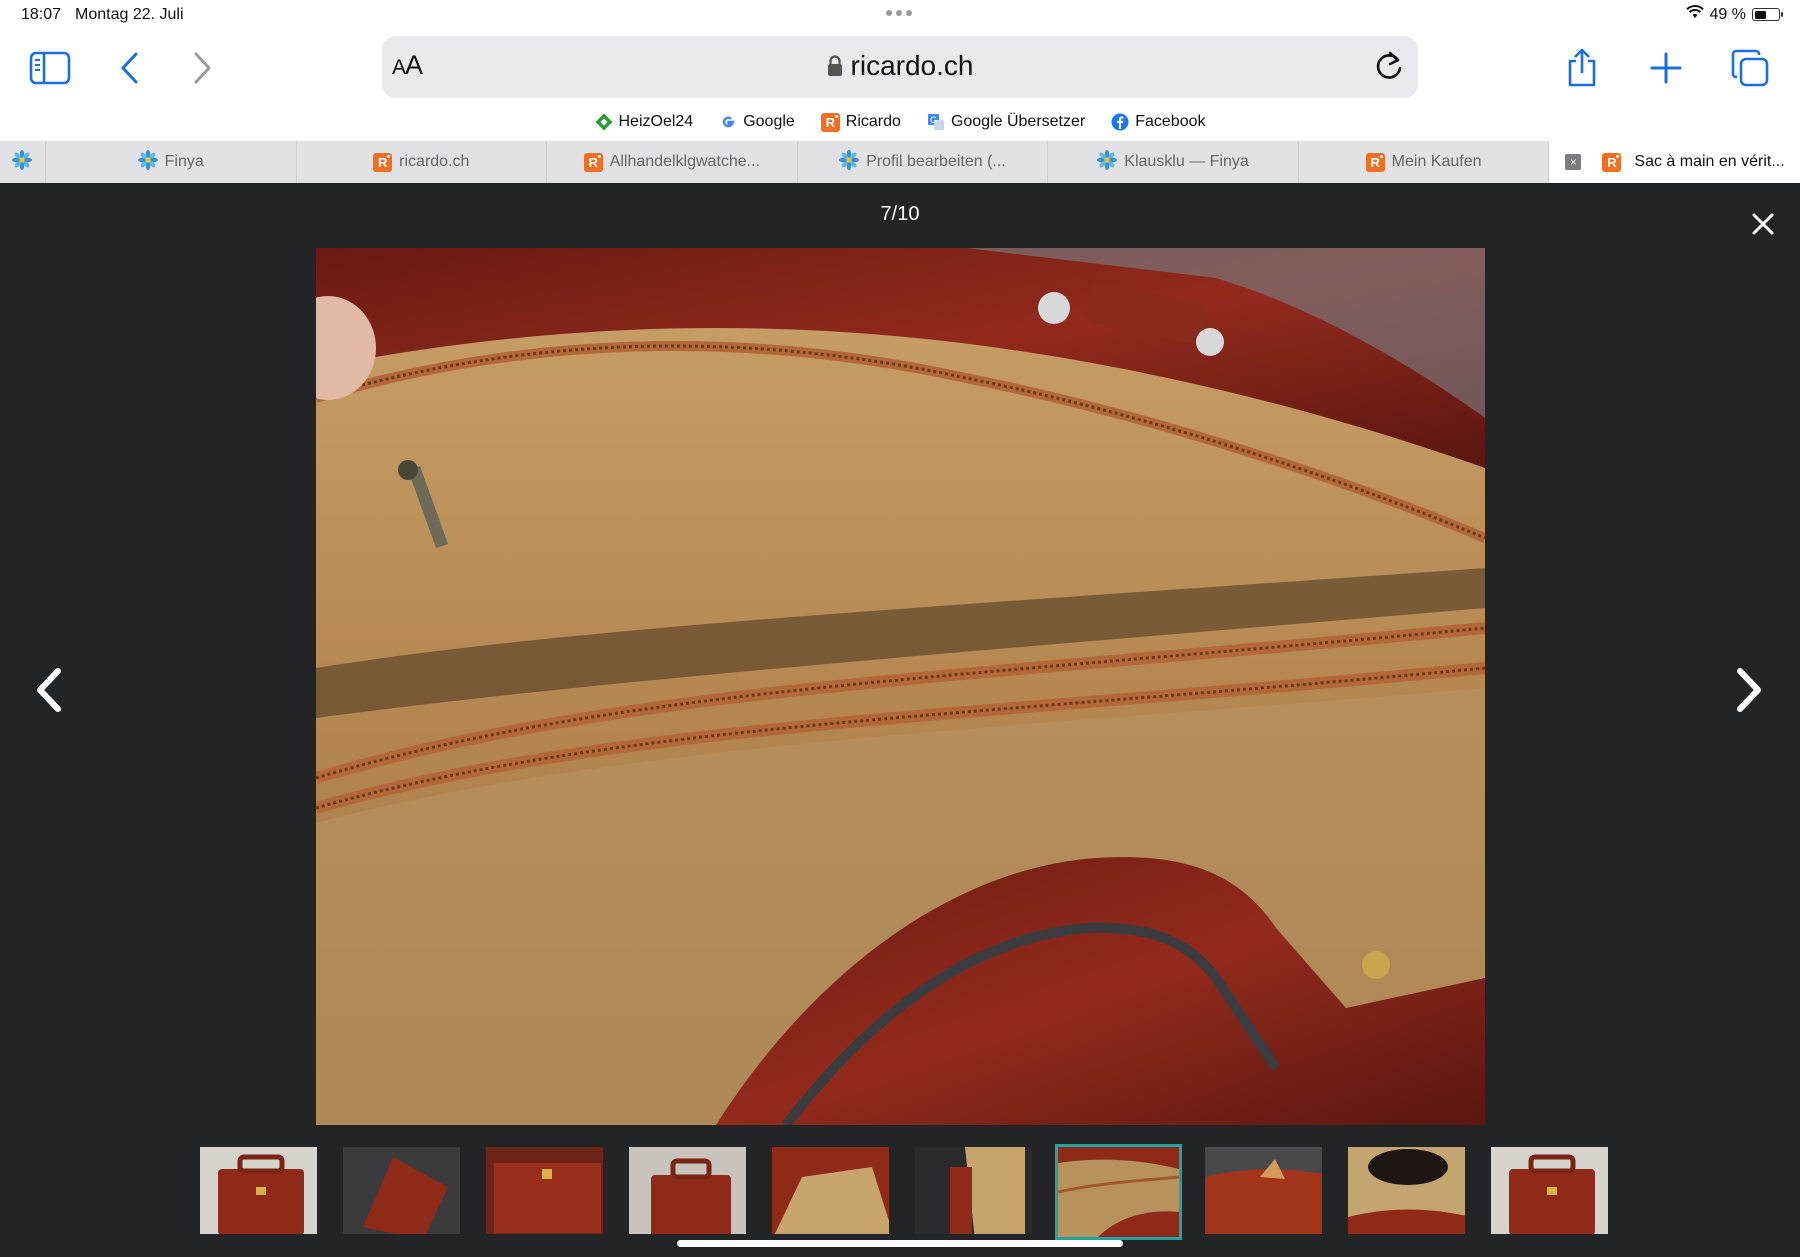  What do you see at coordinates (1727, 14) in the screenshot?
I see `battery-percent: 49 %` at bounding box center [1727, 14].